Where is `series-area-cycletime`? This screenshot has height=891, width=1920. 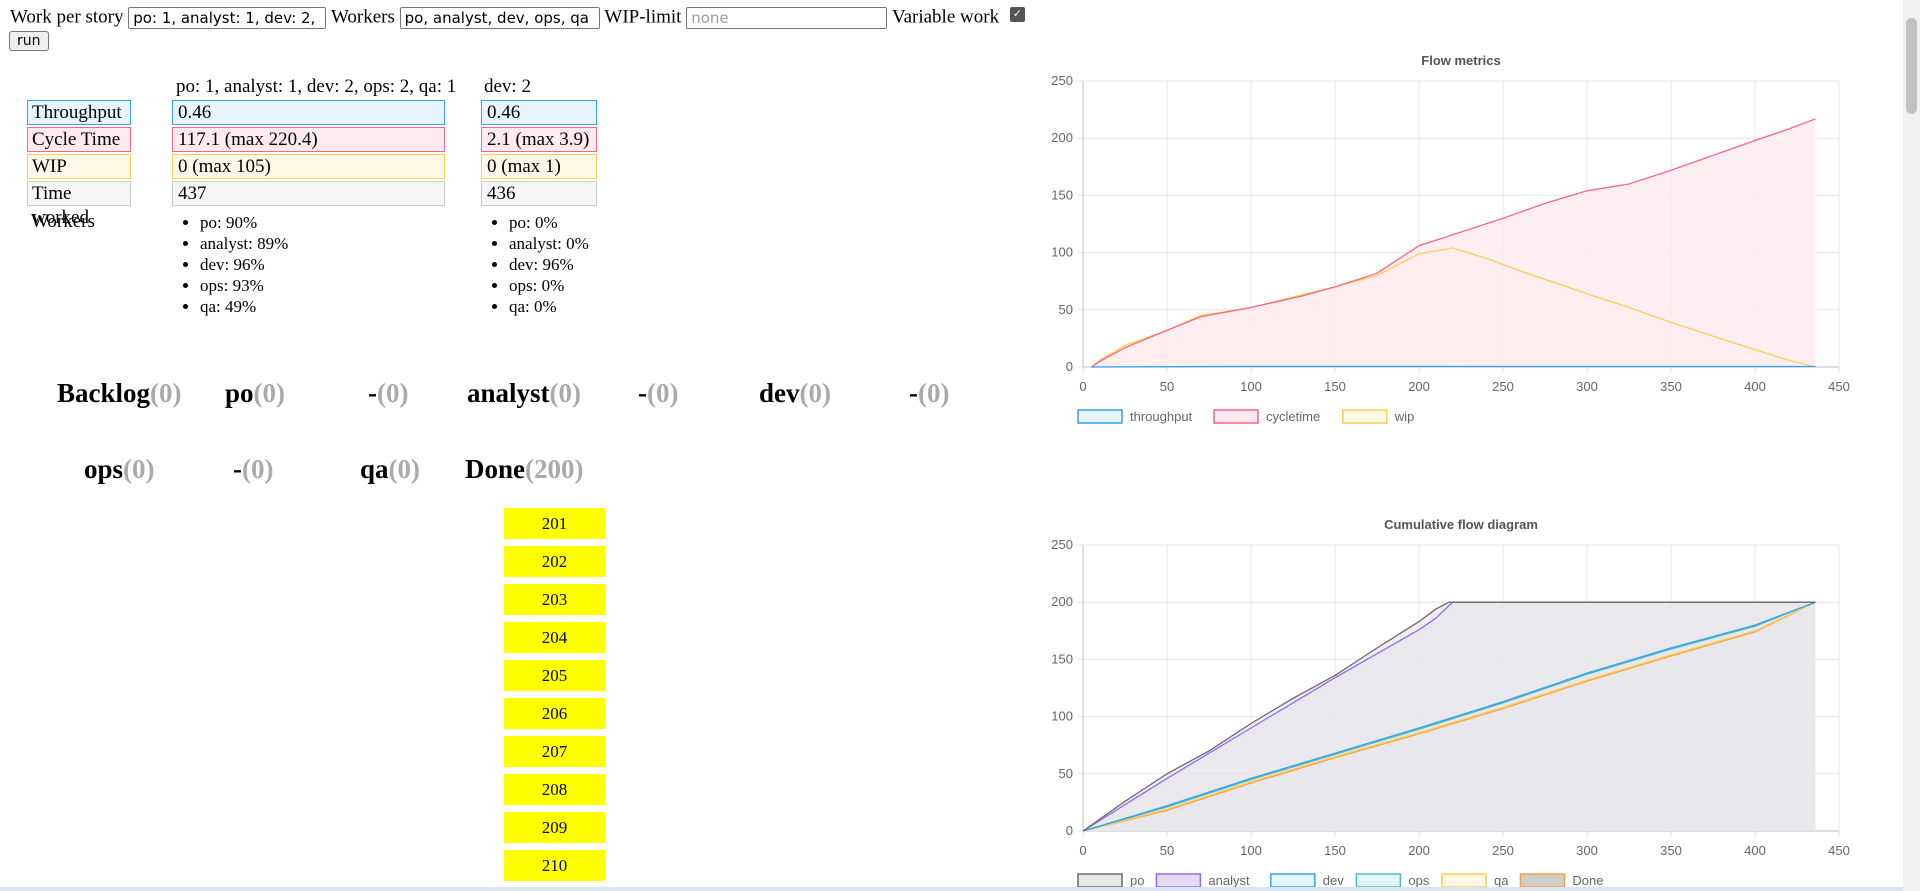 series-area-cycletime is located at coordinates (1453, 242).